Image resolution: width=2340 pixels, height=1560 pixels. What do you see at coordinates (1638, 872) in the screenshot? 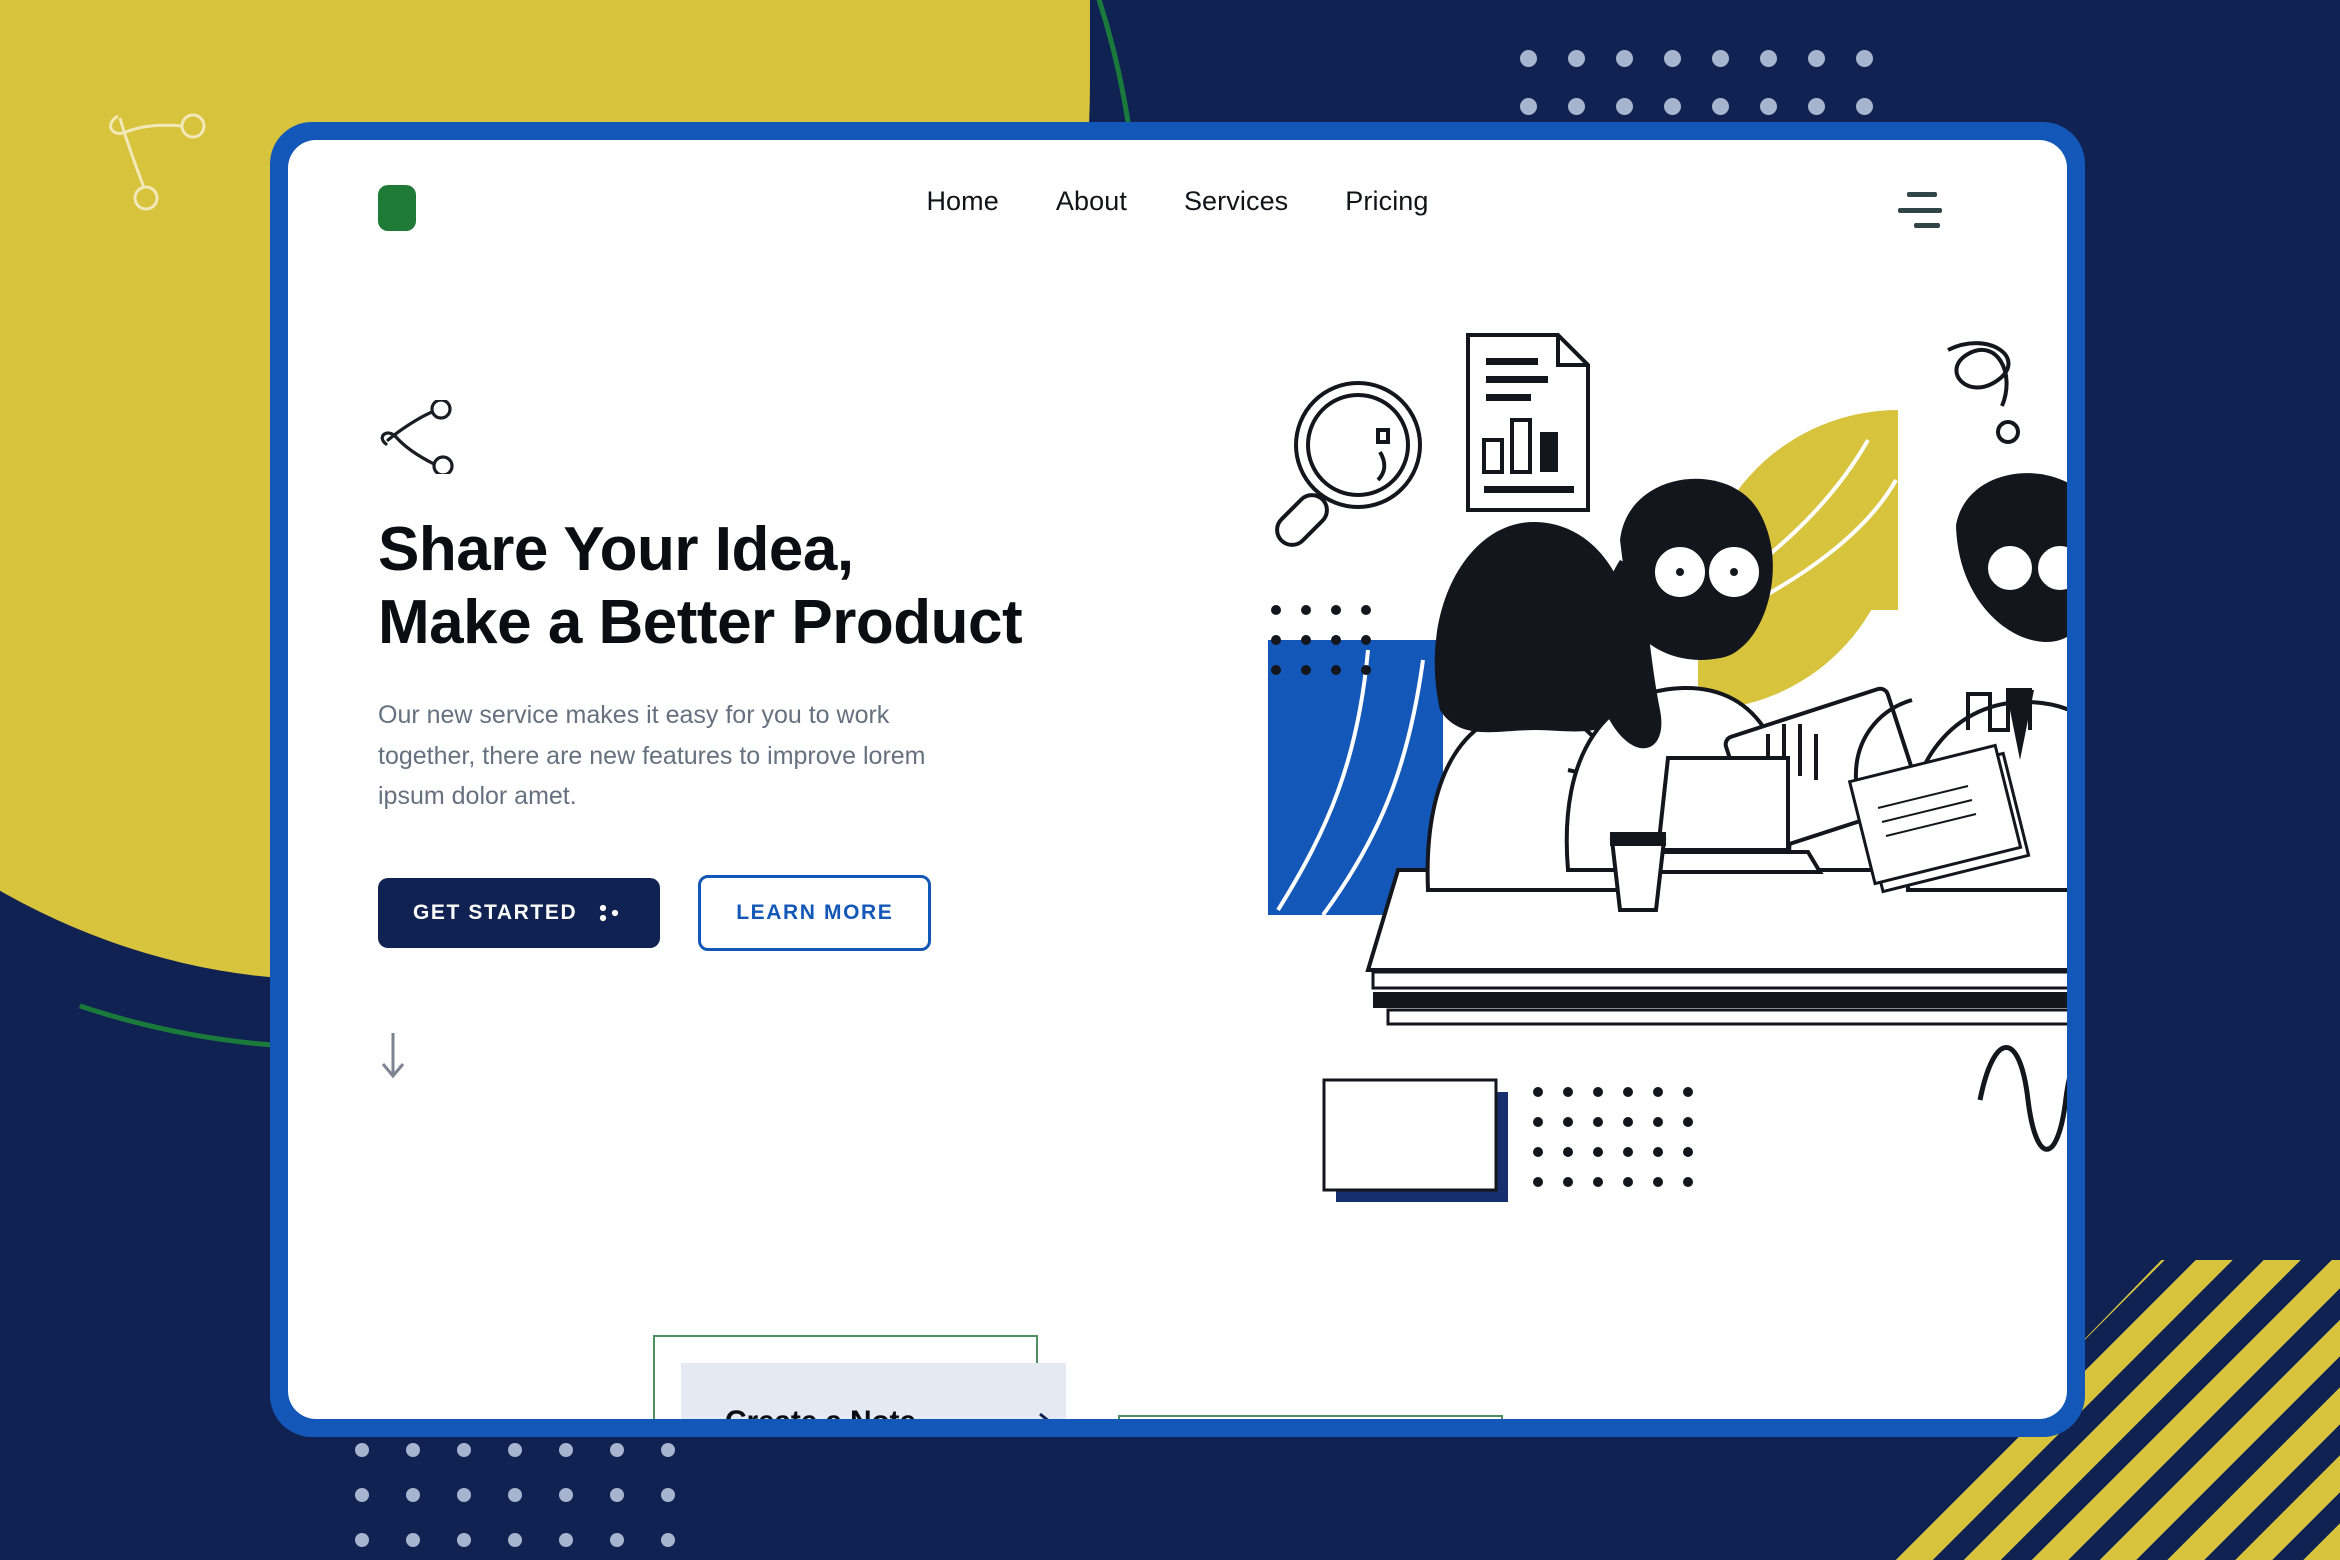
I see `coffee-cup` at bounding box center [1638, 872].